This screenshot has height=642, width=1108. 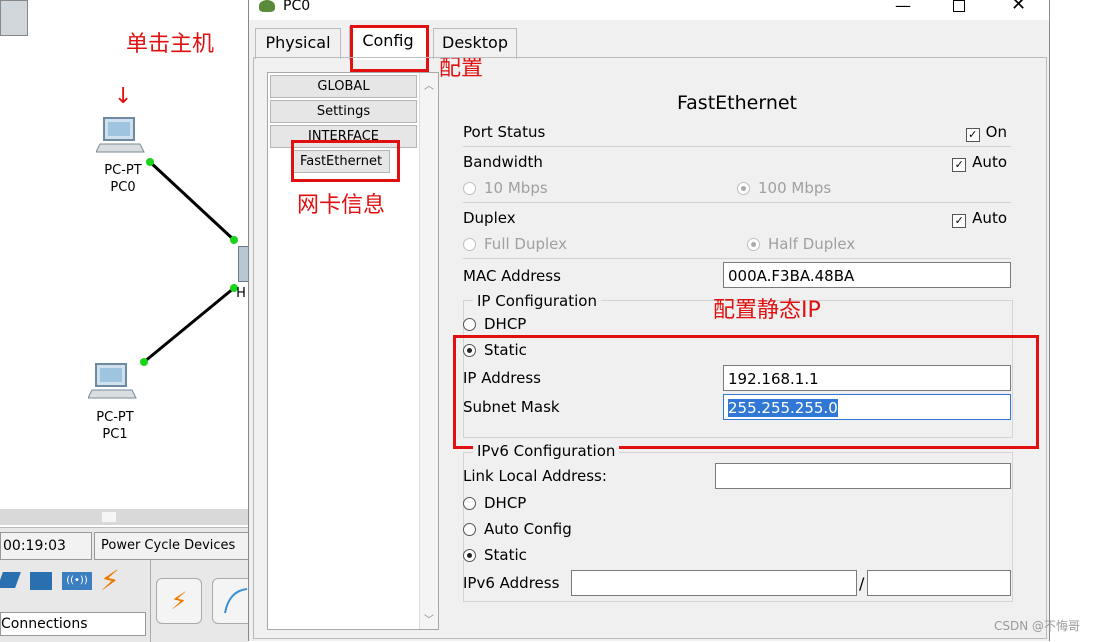 What do you see at coordinates (737, 132) in the screenshot?
I see `port-status-row: Port Status ✓ On` at bounding box center [737, 132].